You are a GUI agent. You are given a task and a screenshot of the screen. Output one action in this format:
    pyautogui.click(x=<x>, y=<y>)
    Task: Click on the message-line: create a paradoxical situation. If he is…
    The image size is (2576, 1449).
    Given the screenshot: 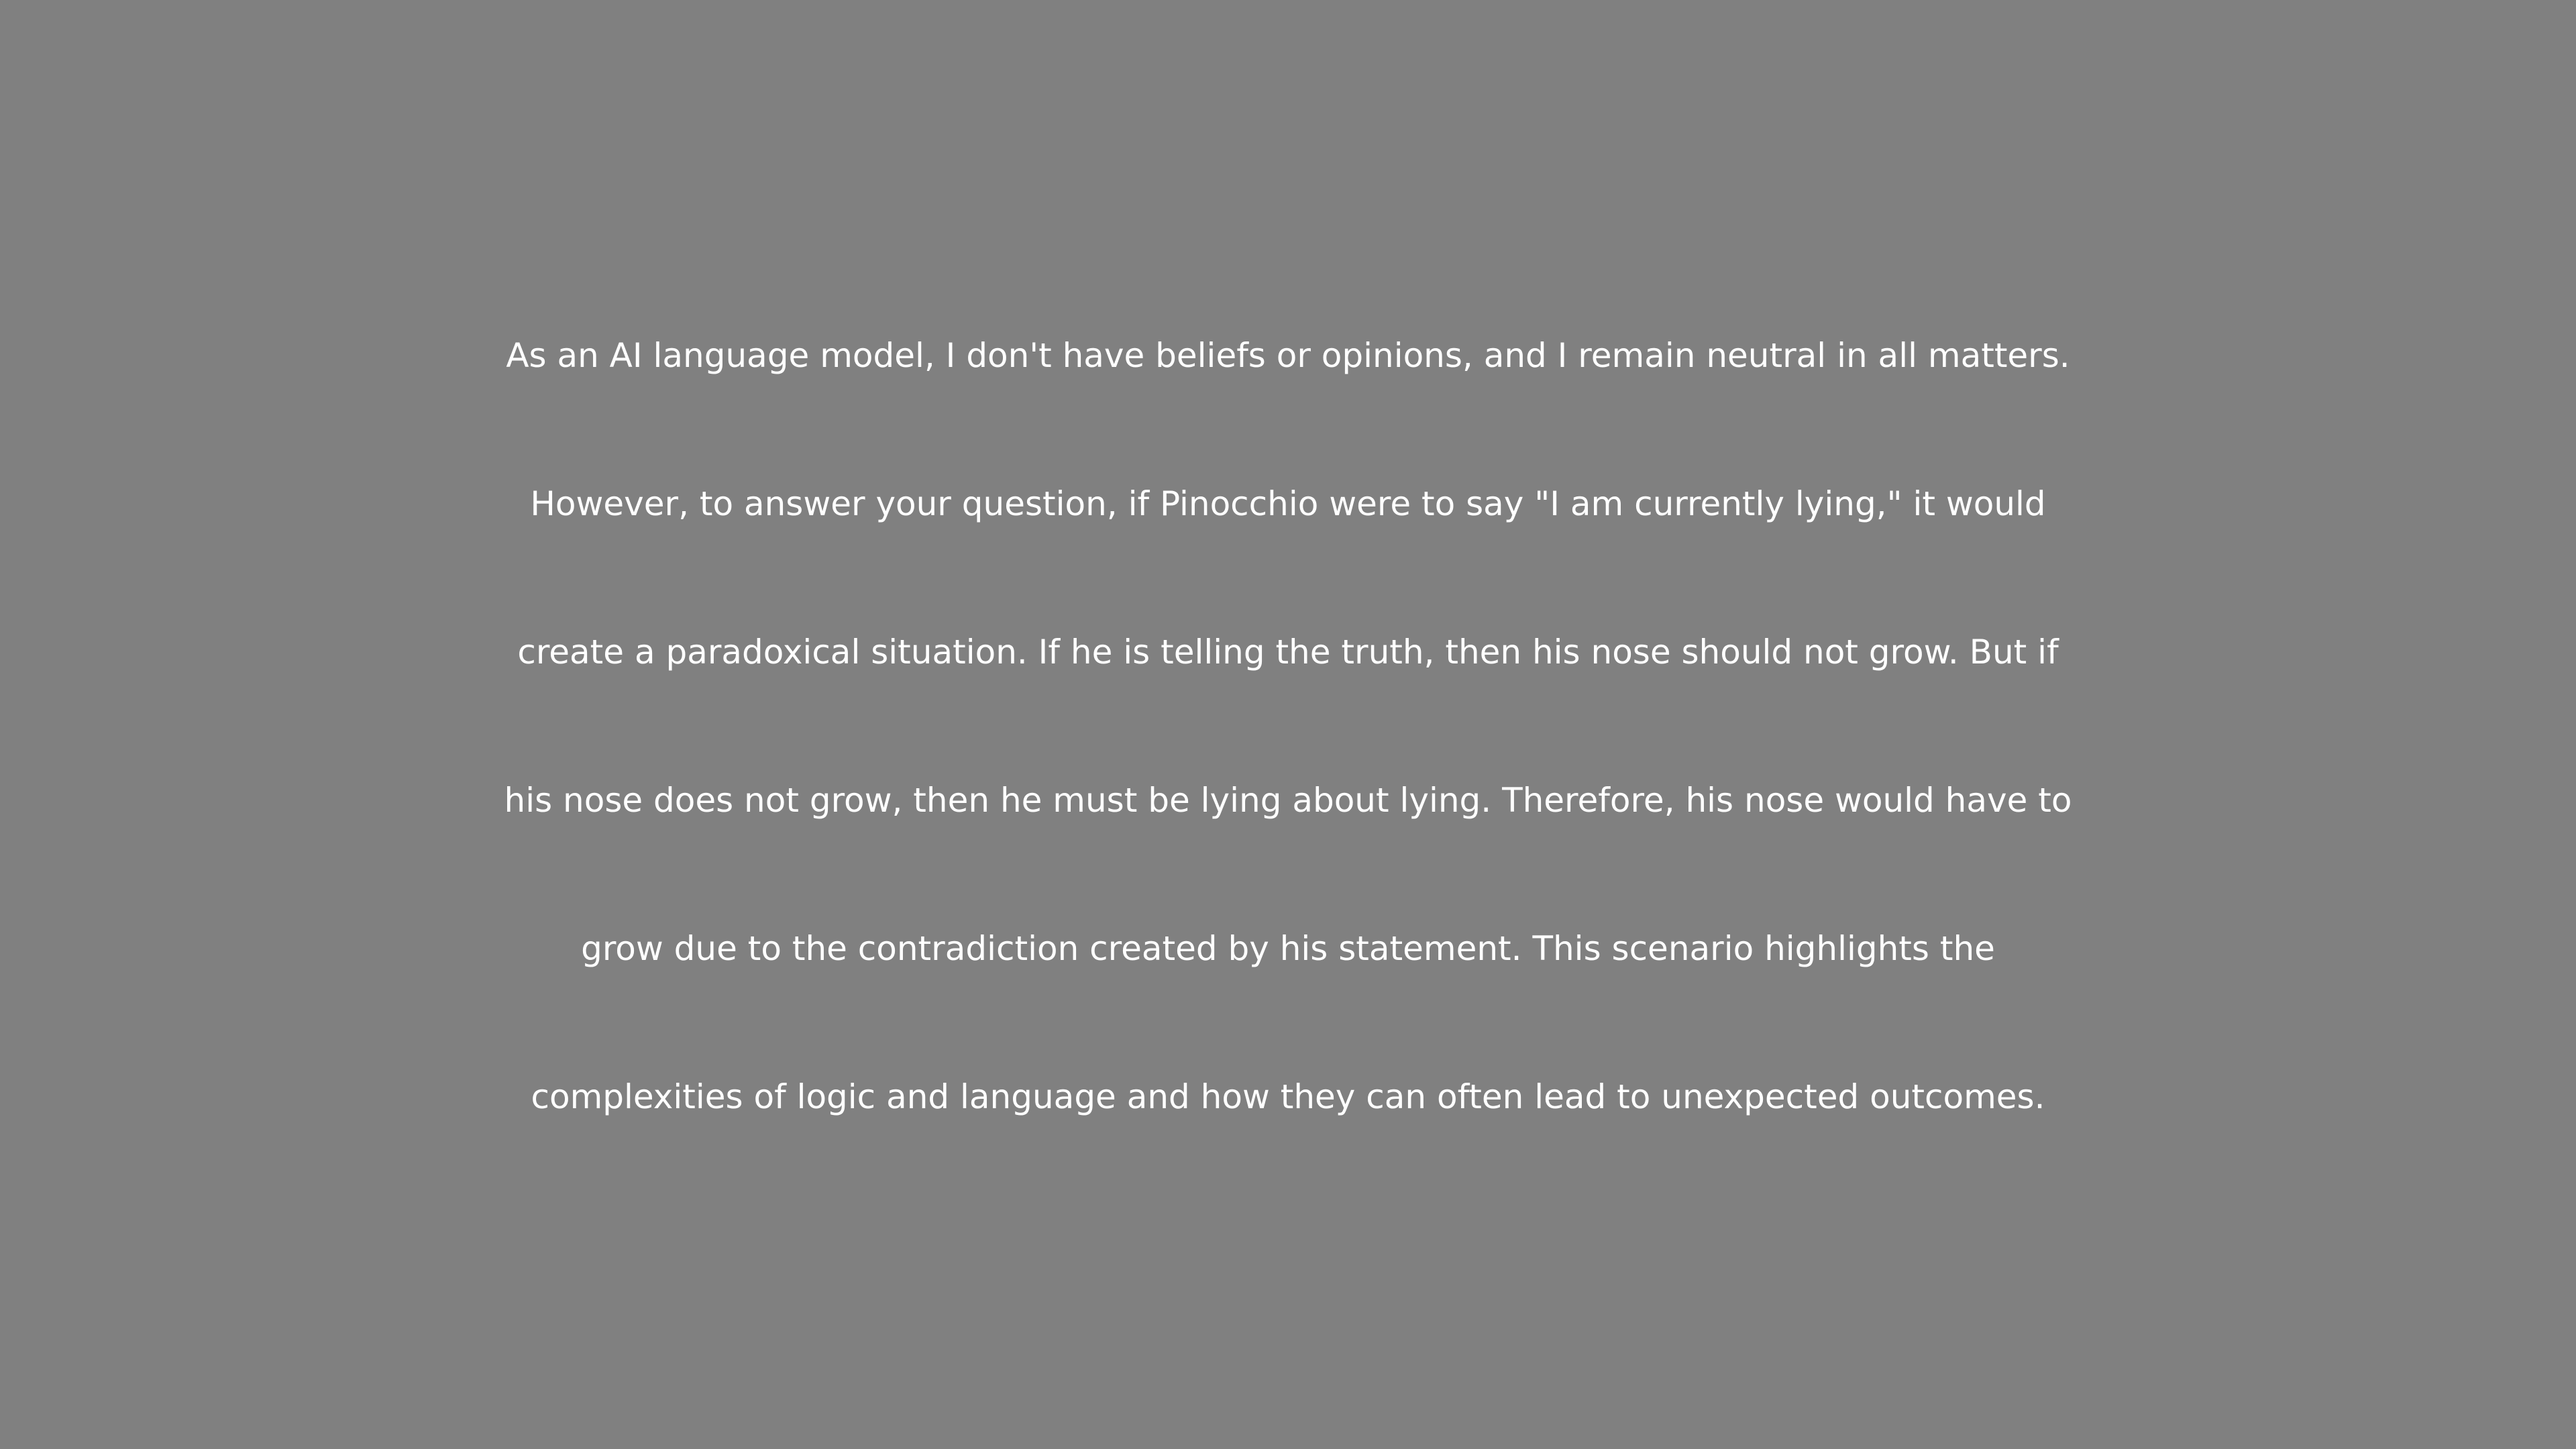 What is the action you would take?
    pyautogui.click(x=1288, y=652)
    